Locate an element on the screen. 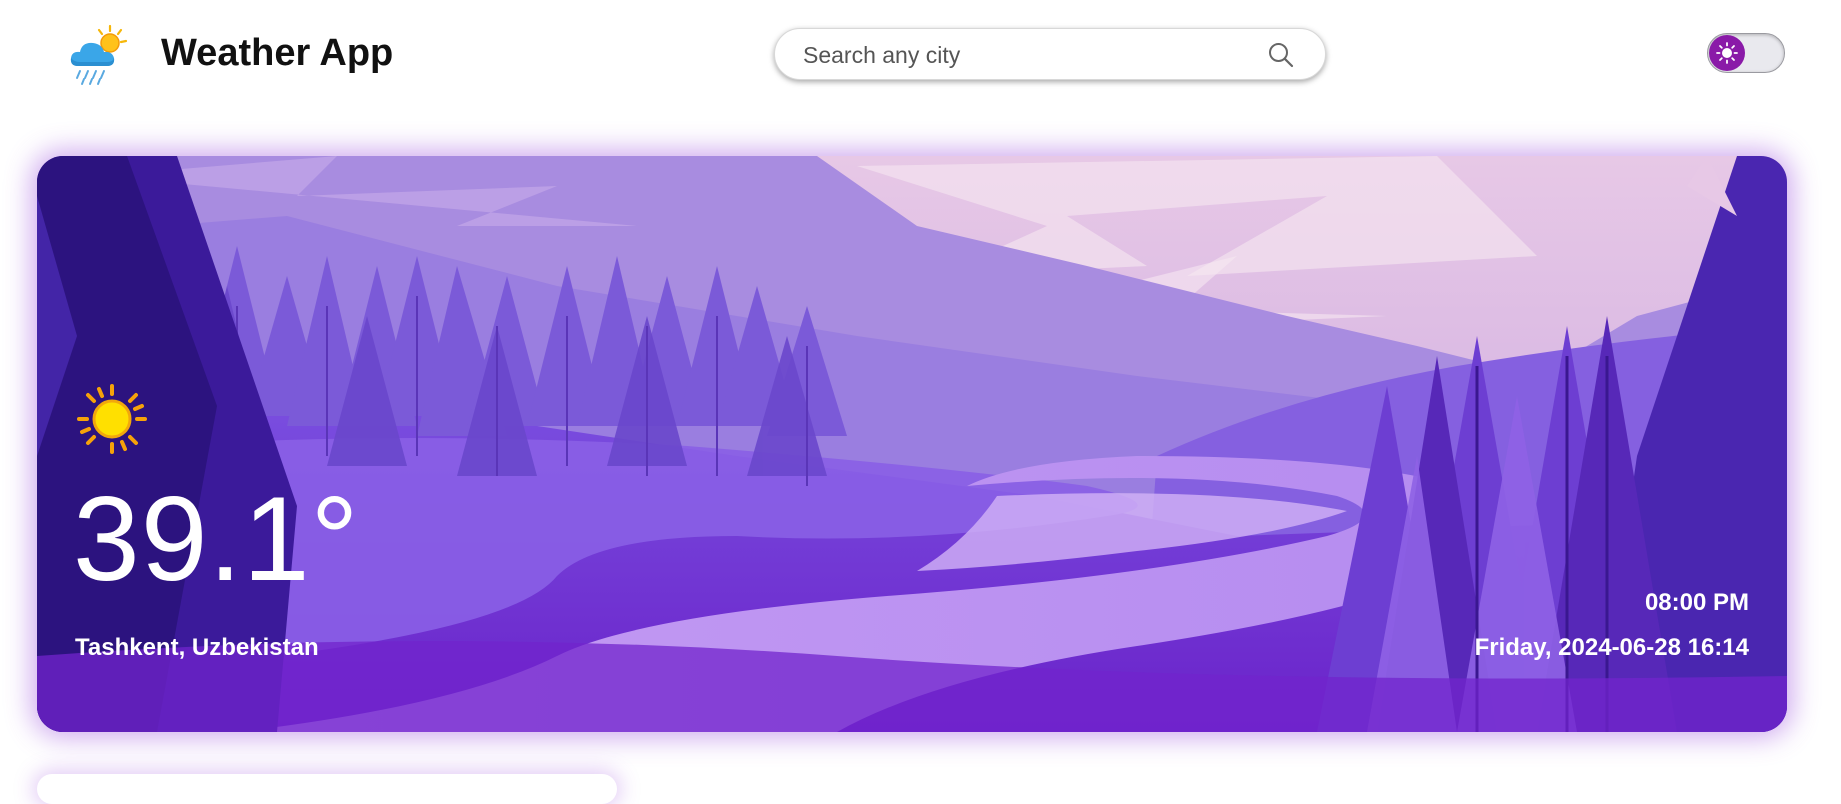 This screenshot has width=1841, height=804. temperature: 39.1° is located at coordinates (216, 539).